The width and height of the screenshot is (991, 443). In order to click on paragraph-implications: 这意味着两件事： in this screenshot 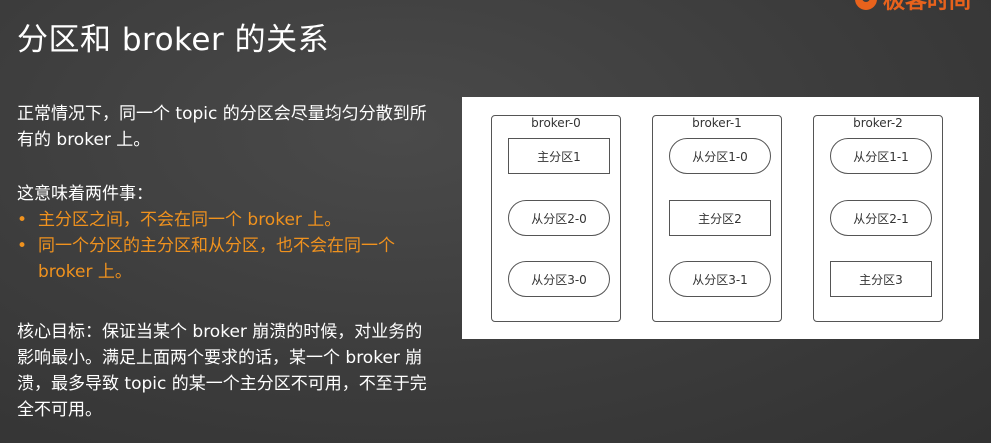, I will do `click(85, 194)`.